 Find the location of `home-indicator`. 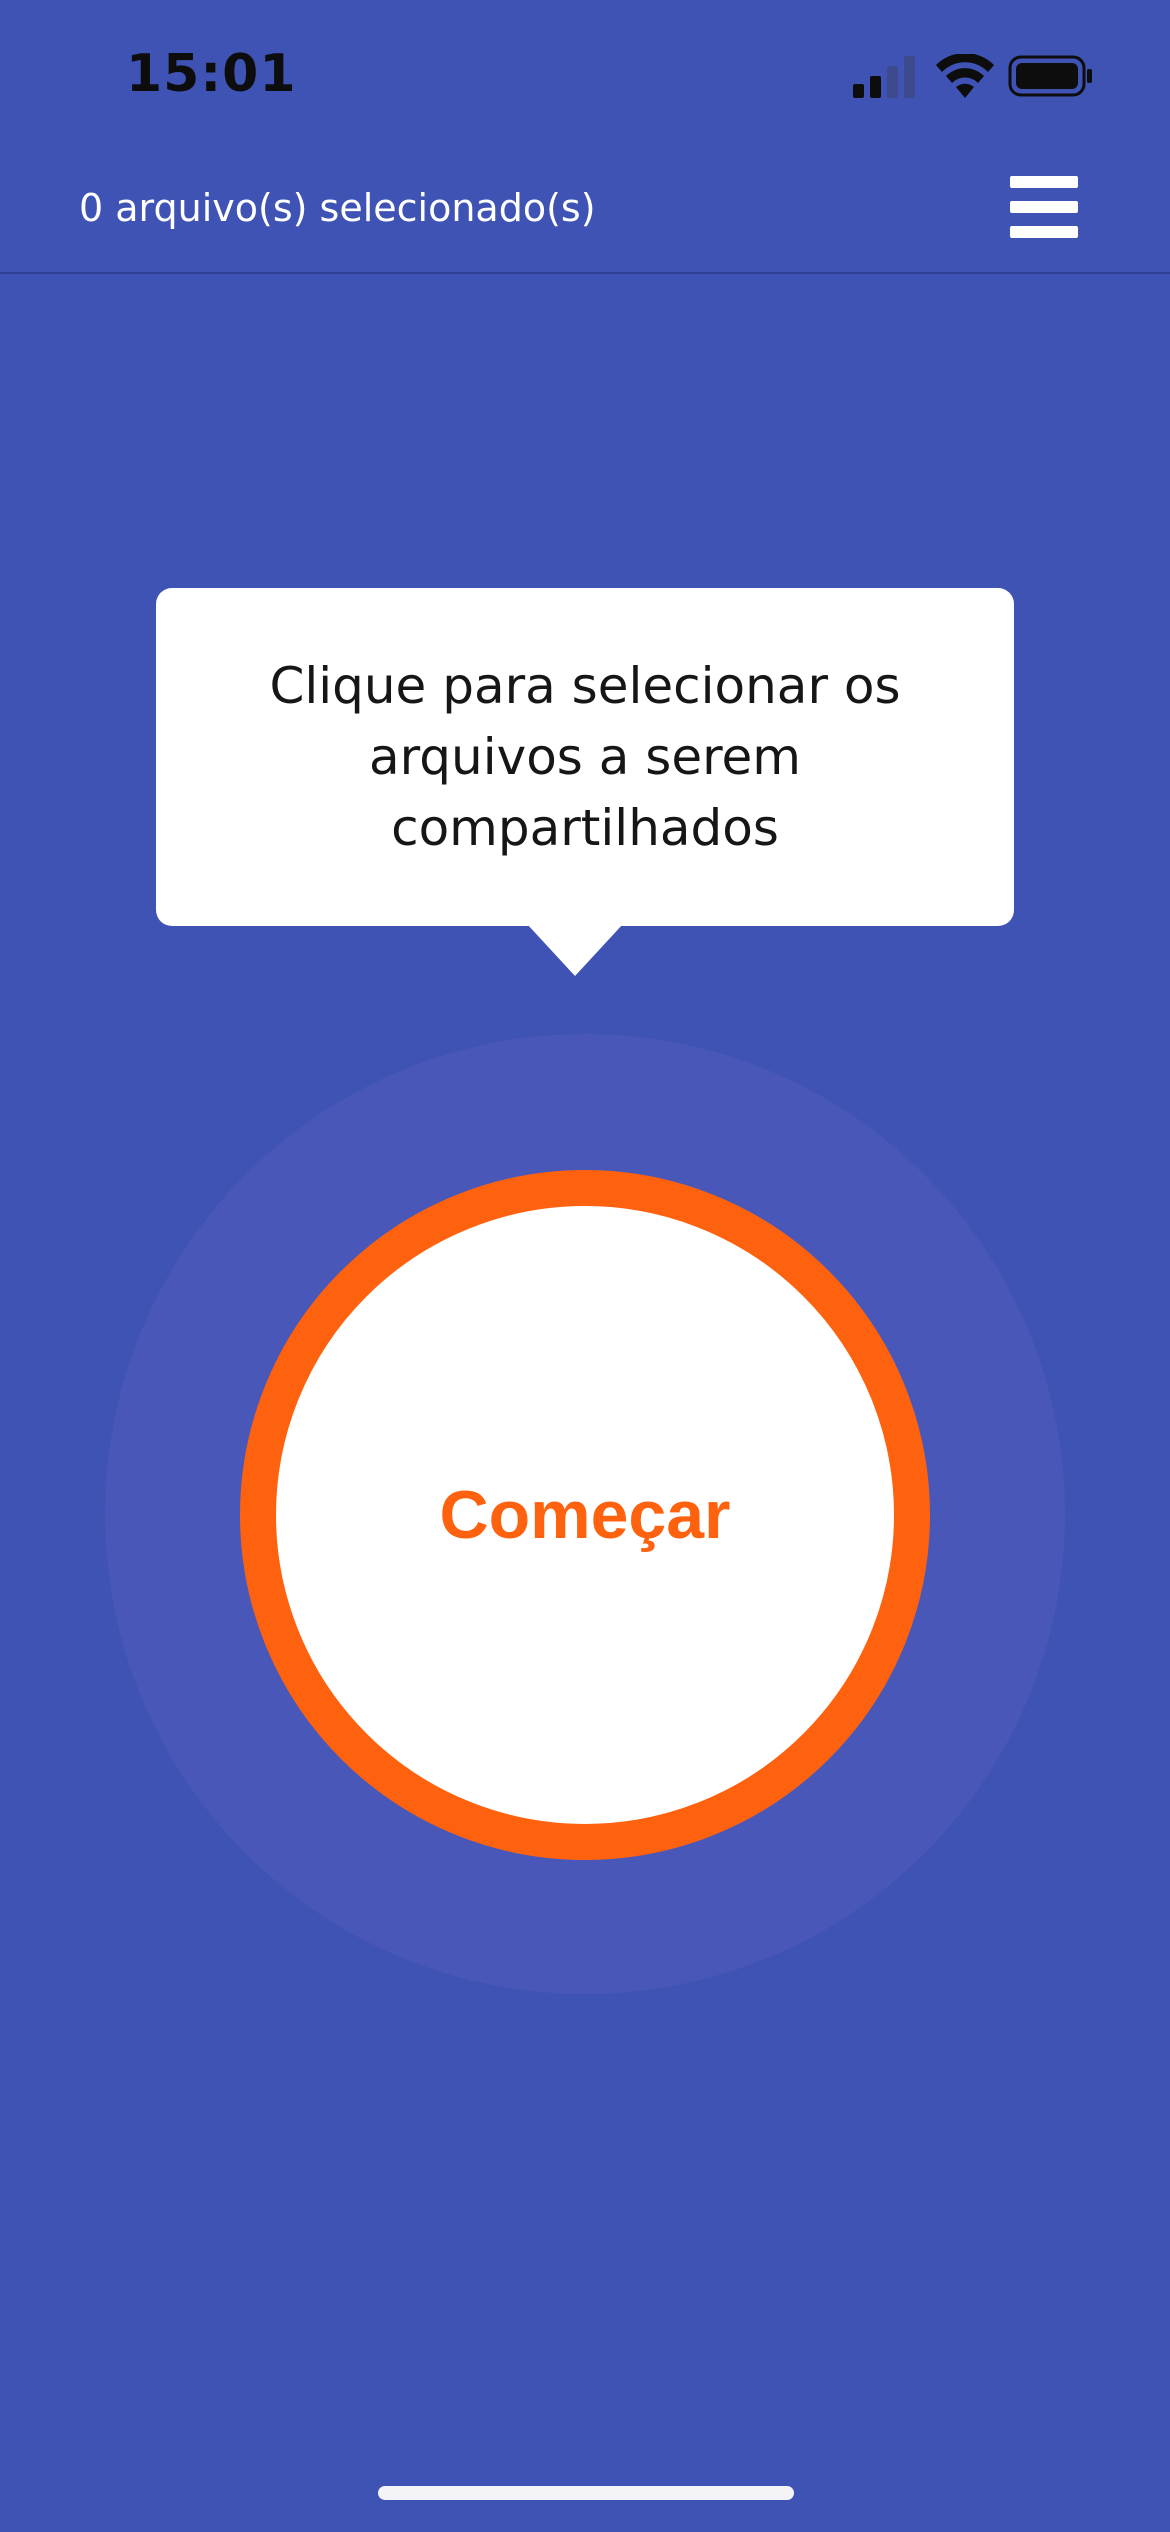

home-indicator is located at coordinates (586, 2493).